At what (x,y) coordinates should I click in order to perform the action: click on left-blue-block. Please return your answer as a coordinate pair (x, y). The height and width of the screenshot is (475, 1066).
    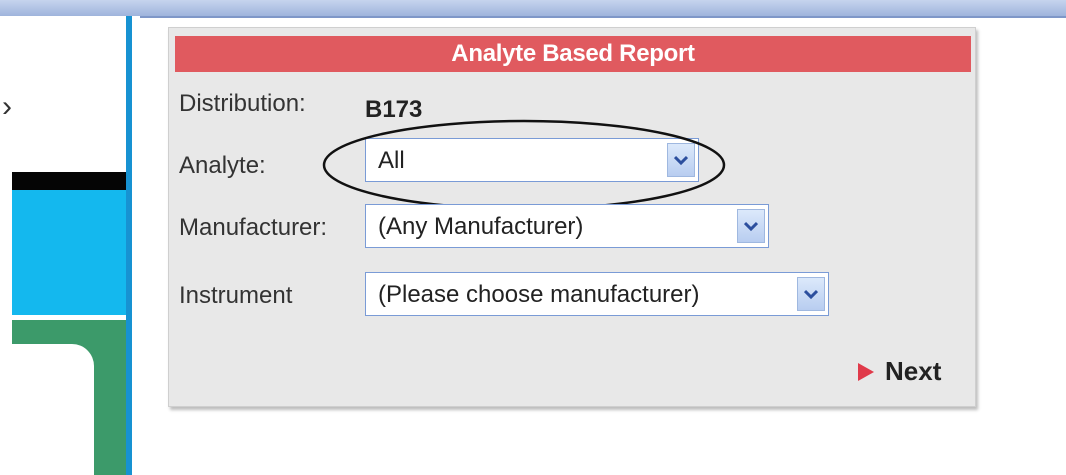
    Looking at the image, I should click on (70, 252).